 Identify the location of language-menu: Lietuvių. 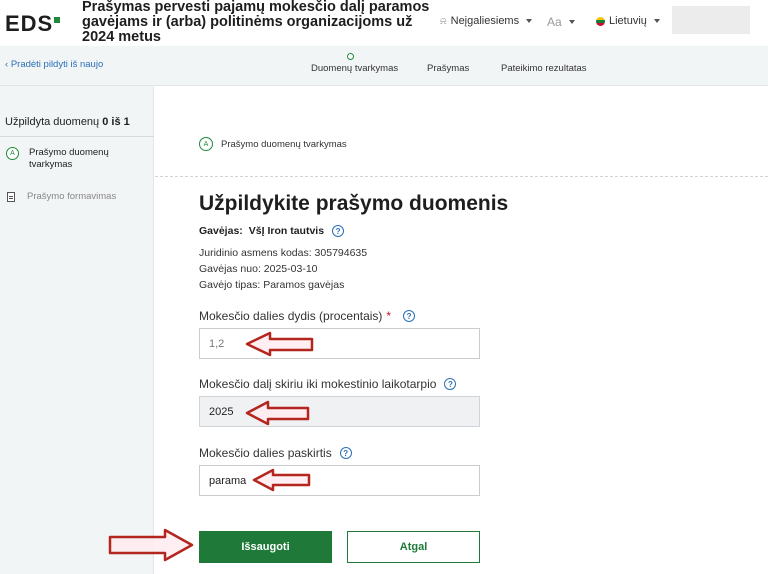
(628, 21).